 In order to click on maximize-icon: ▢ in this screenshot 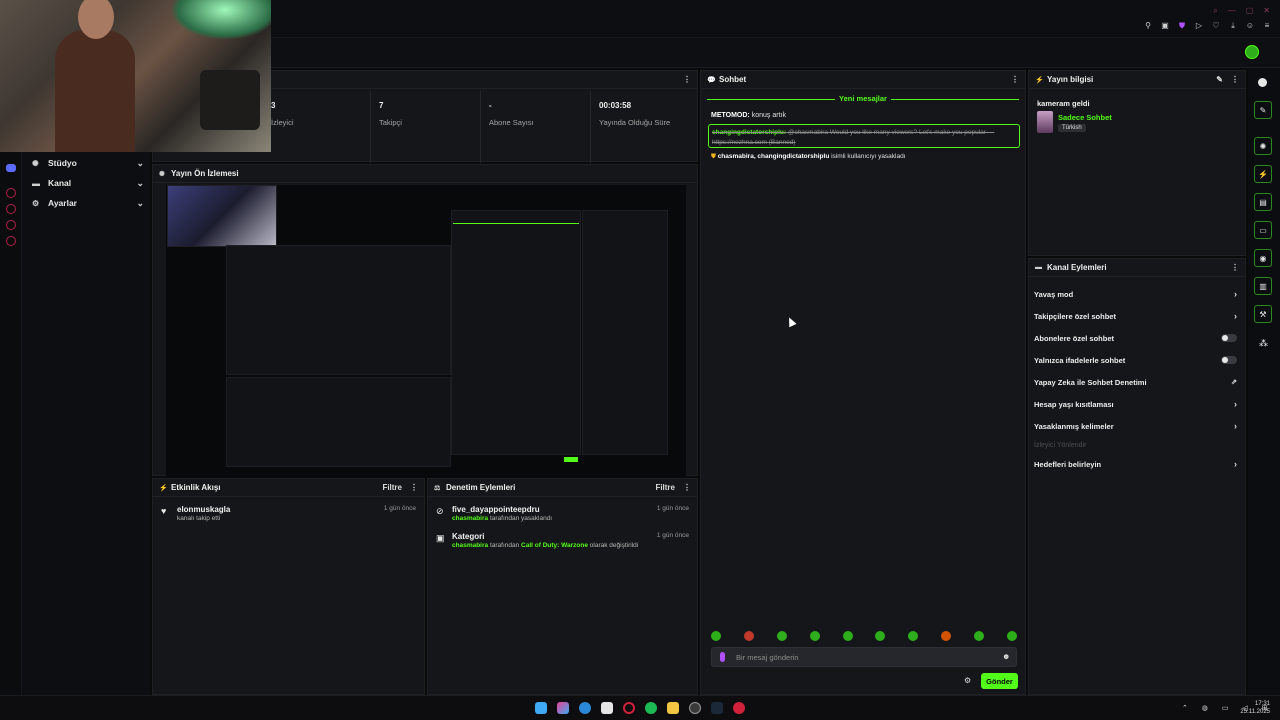, I will do `click(1250, 11)`.